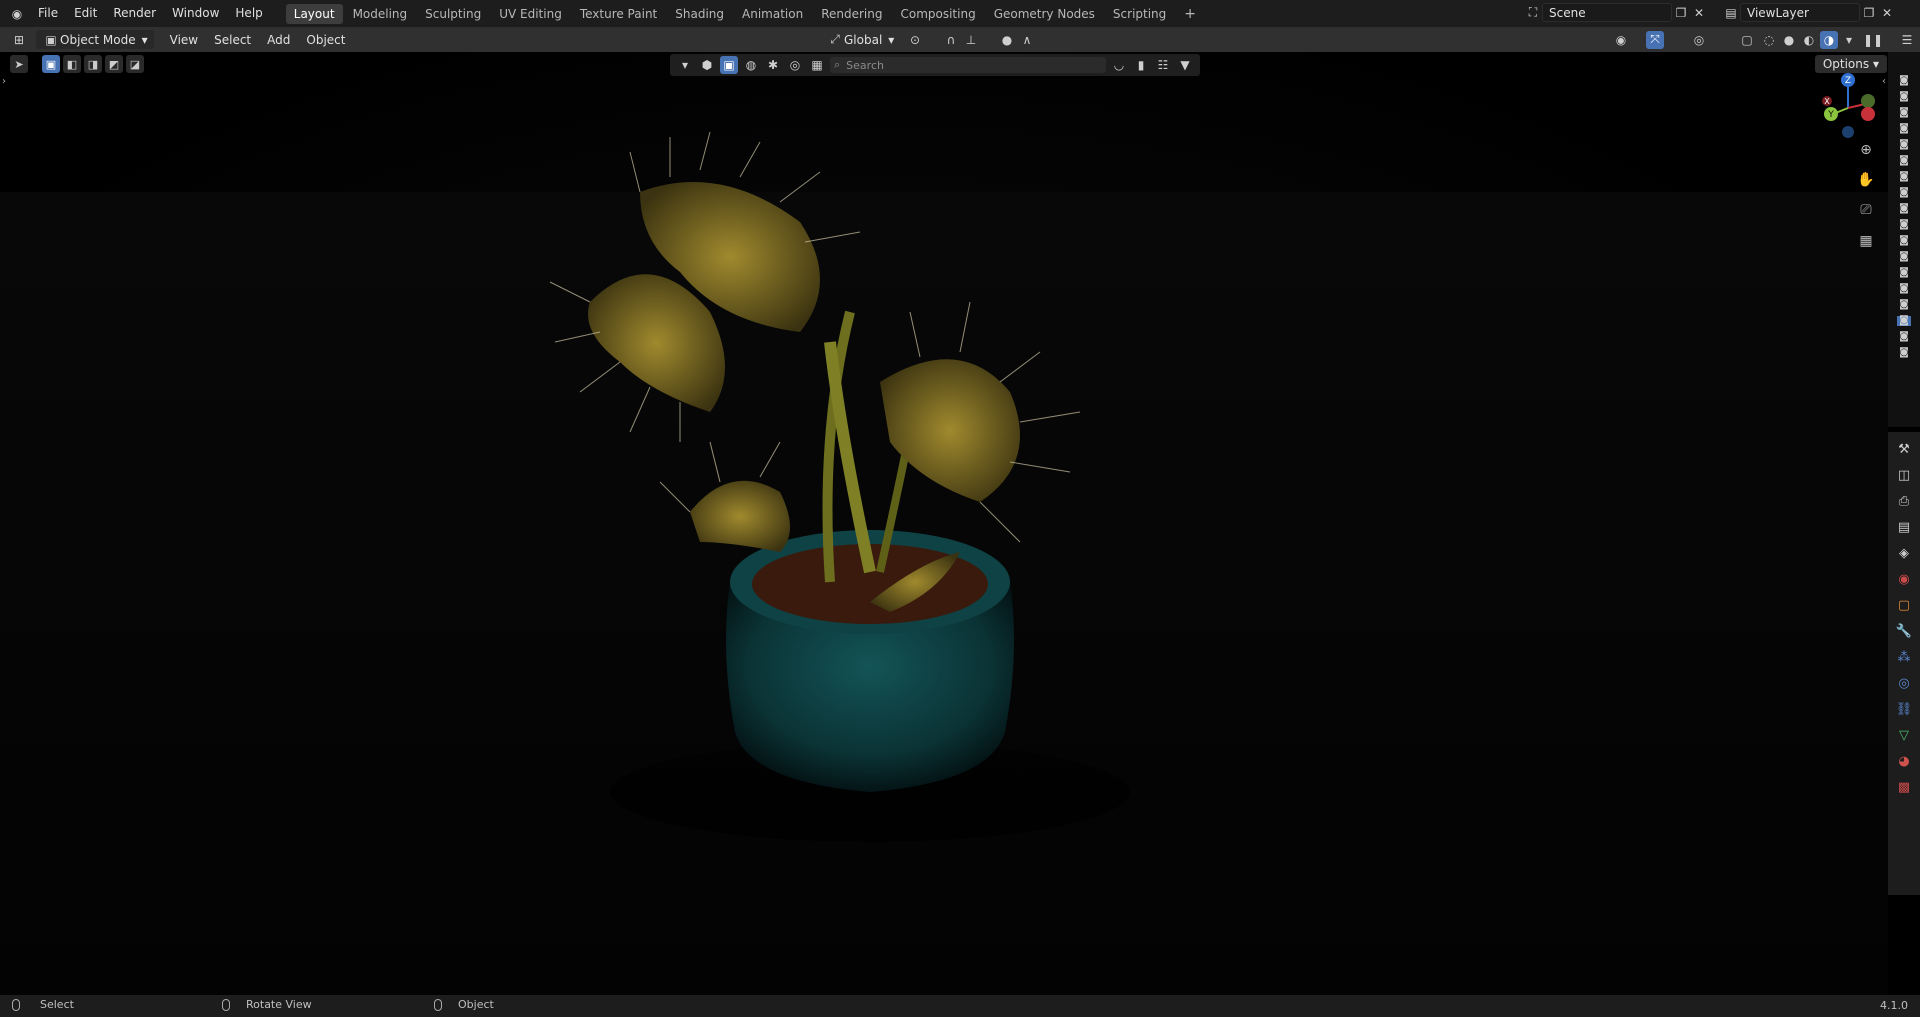  What do you see at coordinates (1904, 761) in the screenshot?
I see `material-properties-icon: ◕` at bounding box center [1904, 761].